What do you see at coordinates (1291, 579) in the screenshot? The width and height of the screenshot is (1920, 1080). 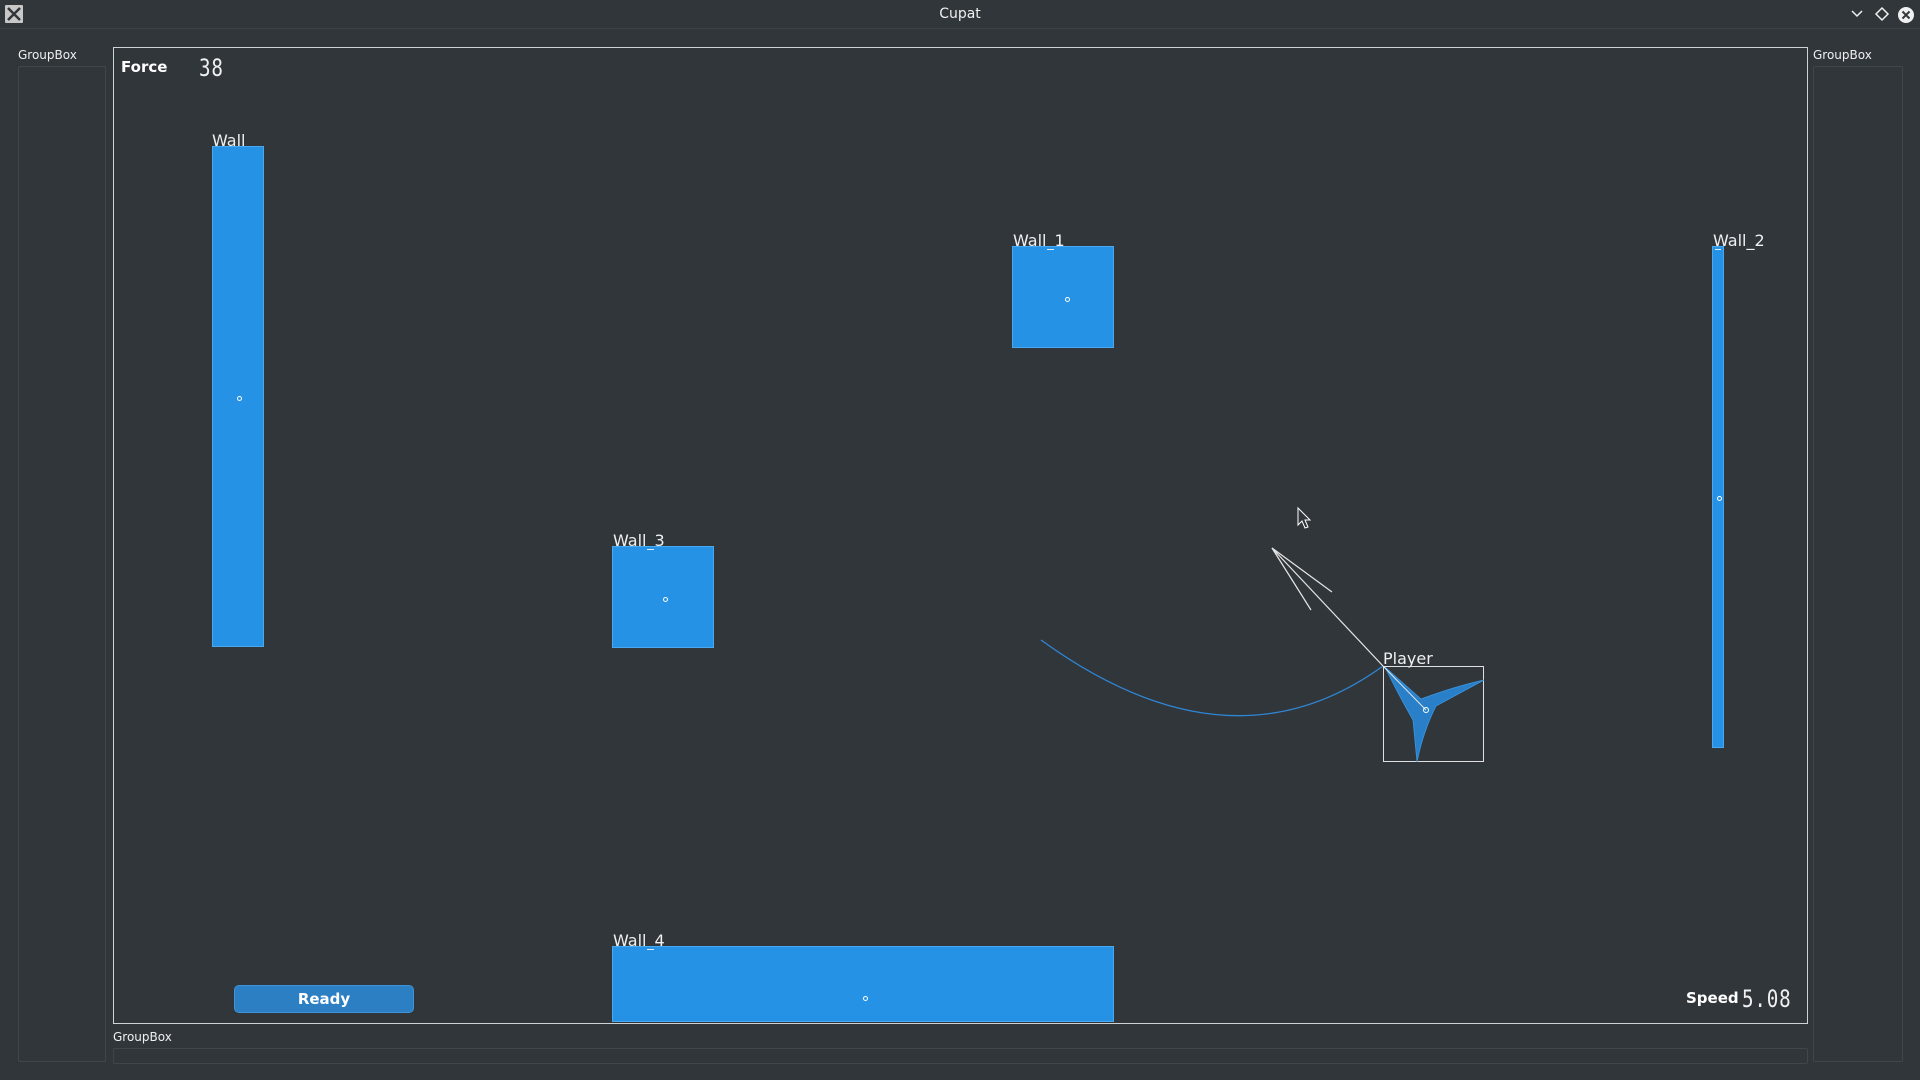 I see `aim-arrowhead-left` at bounding box center [1291, 579].